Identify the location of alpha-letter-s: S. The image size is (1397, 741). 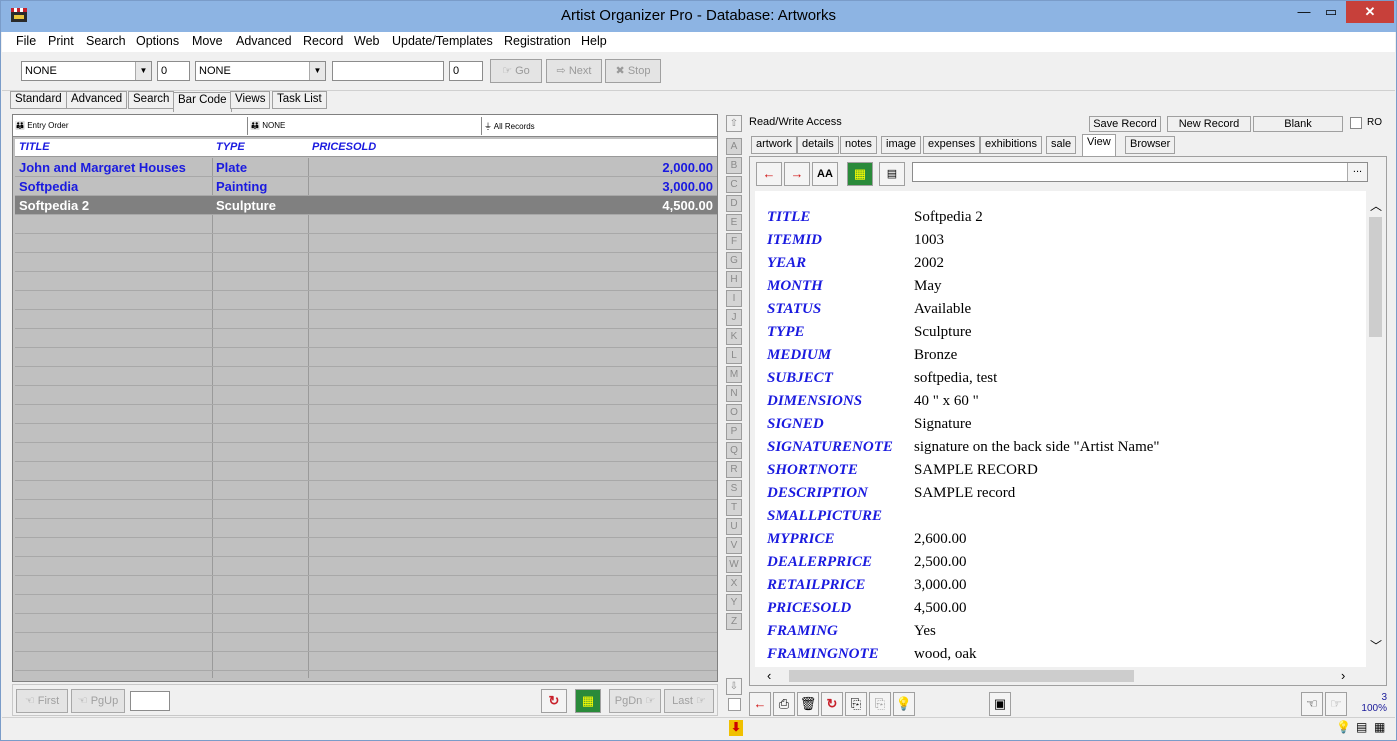
(734, 488).